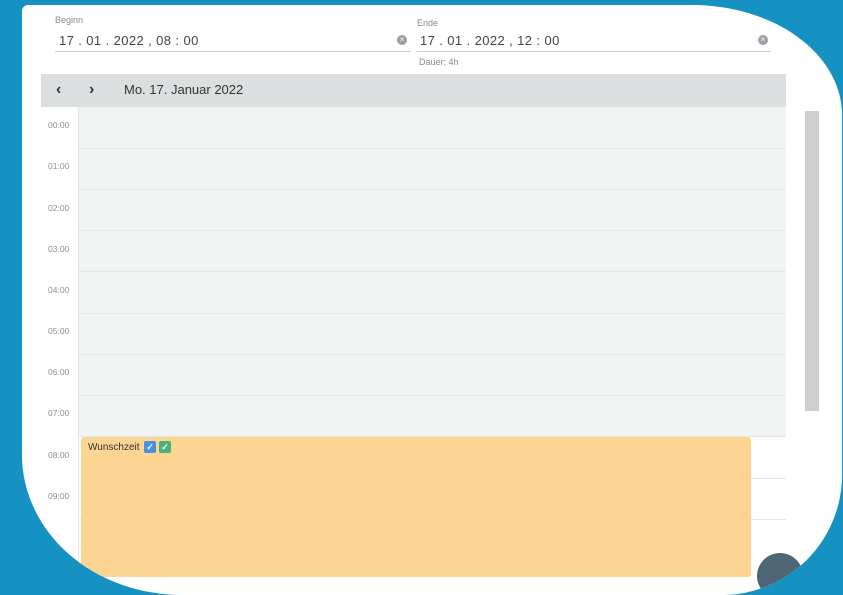 Image resolution: width=843 pixels, height=595 pixels. What do you see at coordinates (59, 166) in the screenshot?
I see `hour-label: 01:00` at bounding box center [59, 166].